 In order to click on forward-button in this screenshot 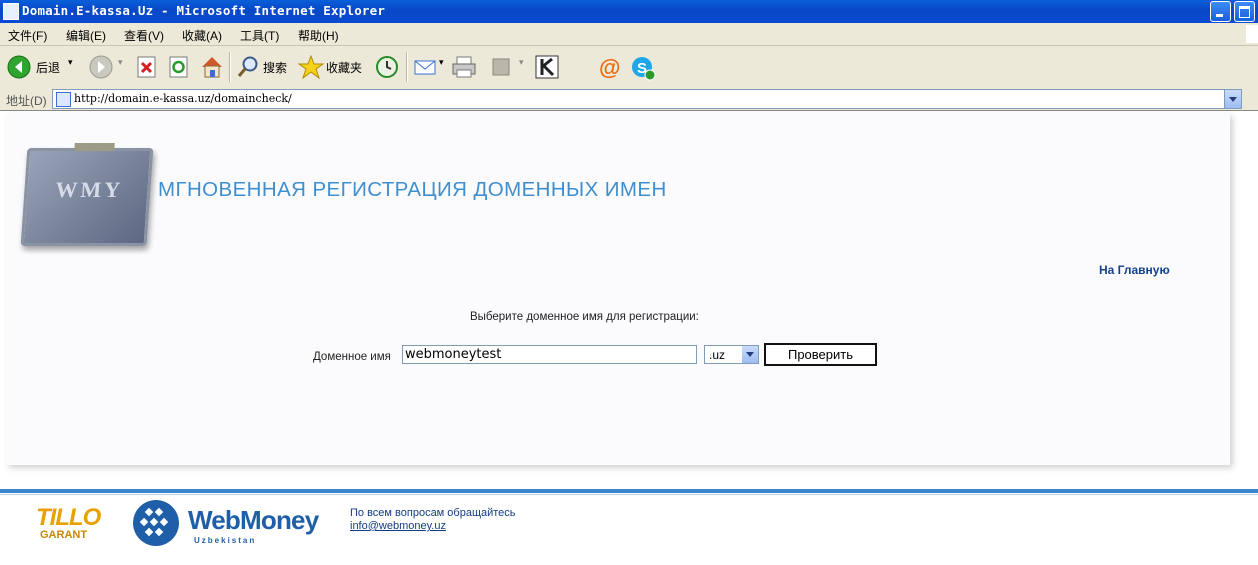, I will do `click(101, 67)`.